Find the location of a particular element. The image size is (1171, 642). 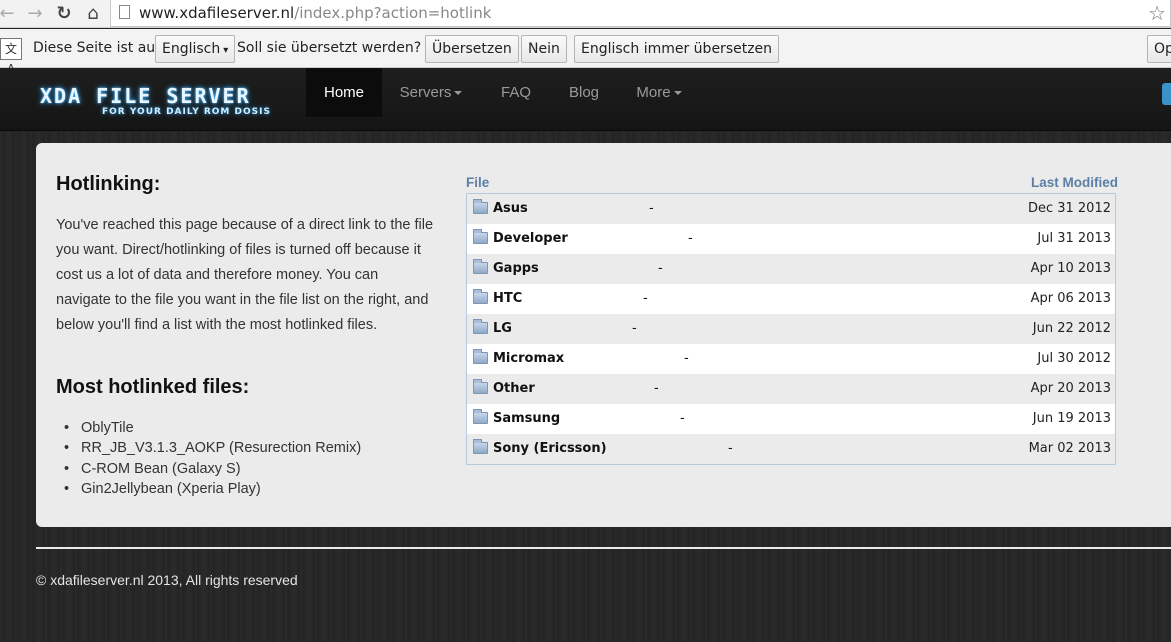

url-path: /index.php?action=hotlink is located at coordinates (393, 13).